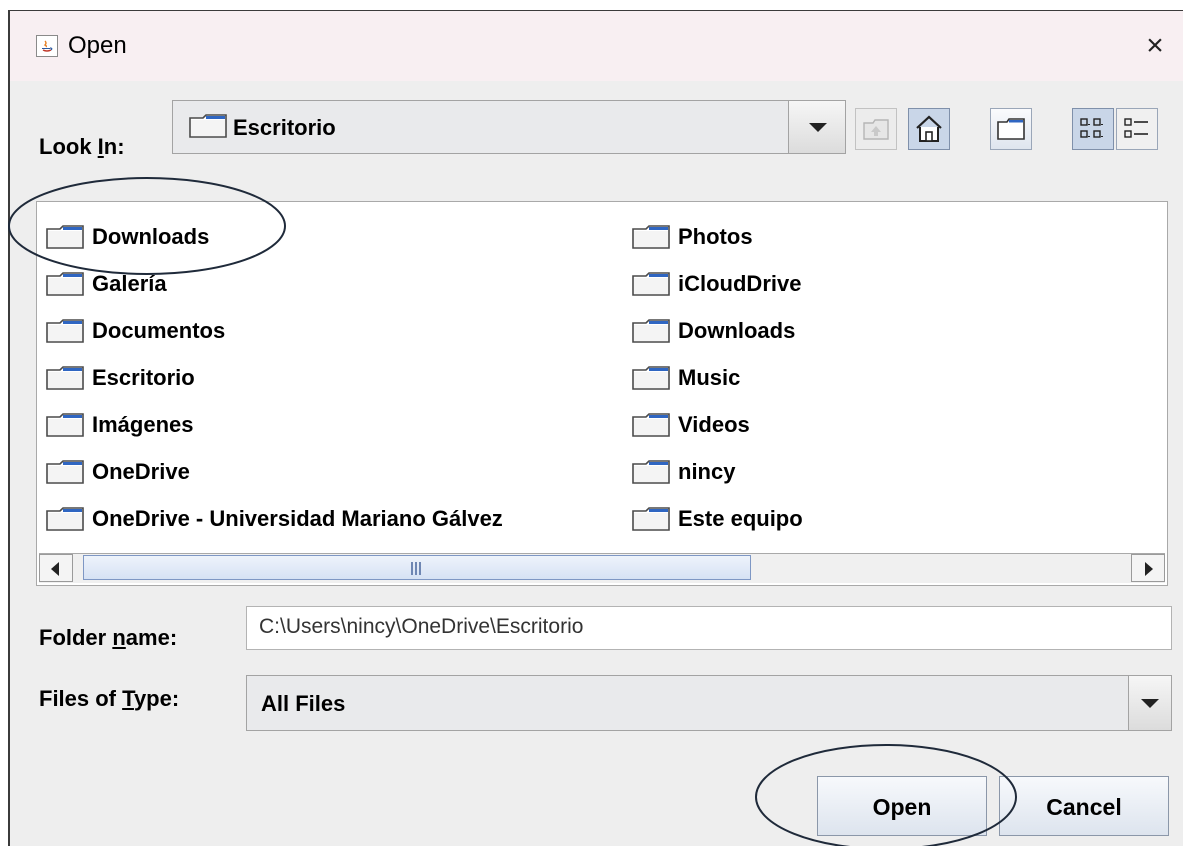 This screenshot has width=1183, height=846. Describe the element at coordinates (97, 45) in the screenshot. I see `window-title: Open` at that location.